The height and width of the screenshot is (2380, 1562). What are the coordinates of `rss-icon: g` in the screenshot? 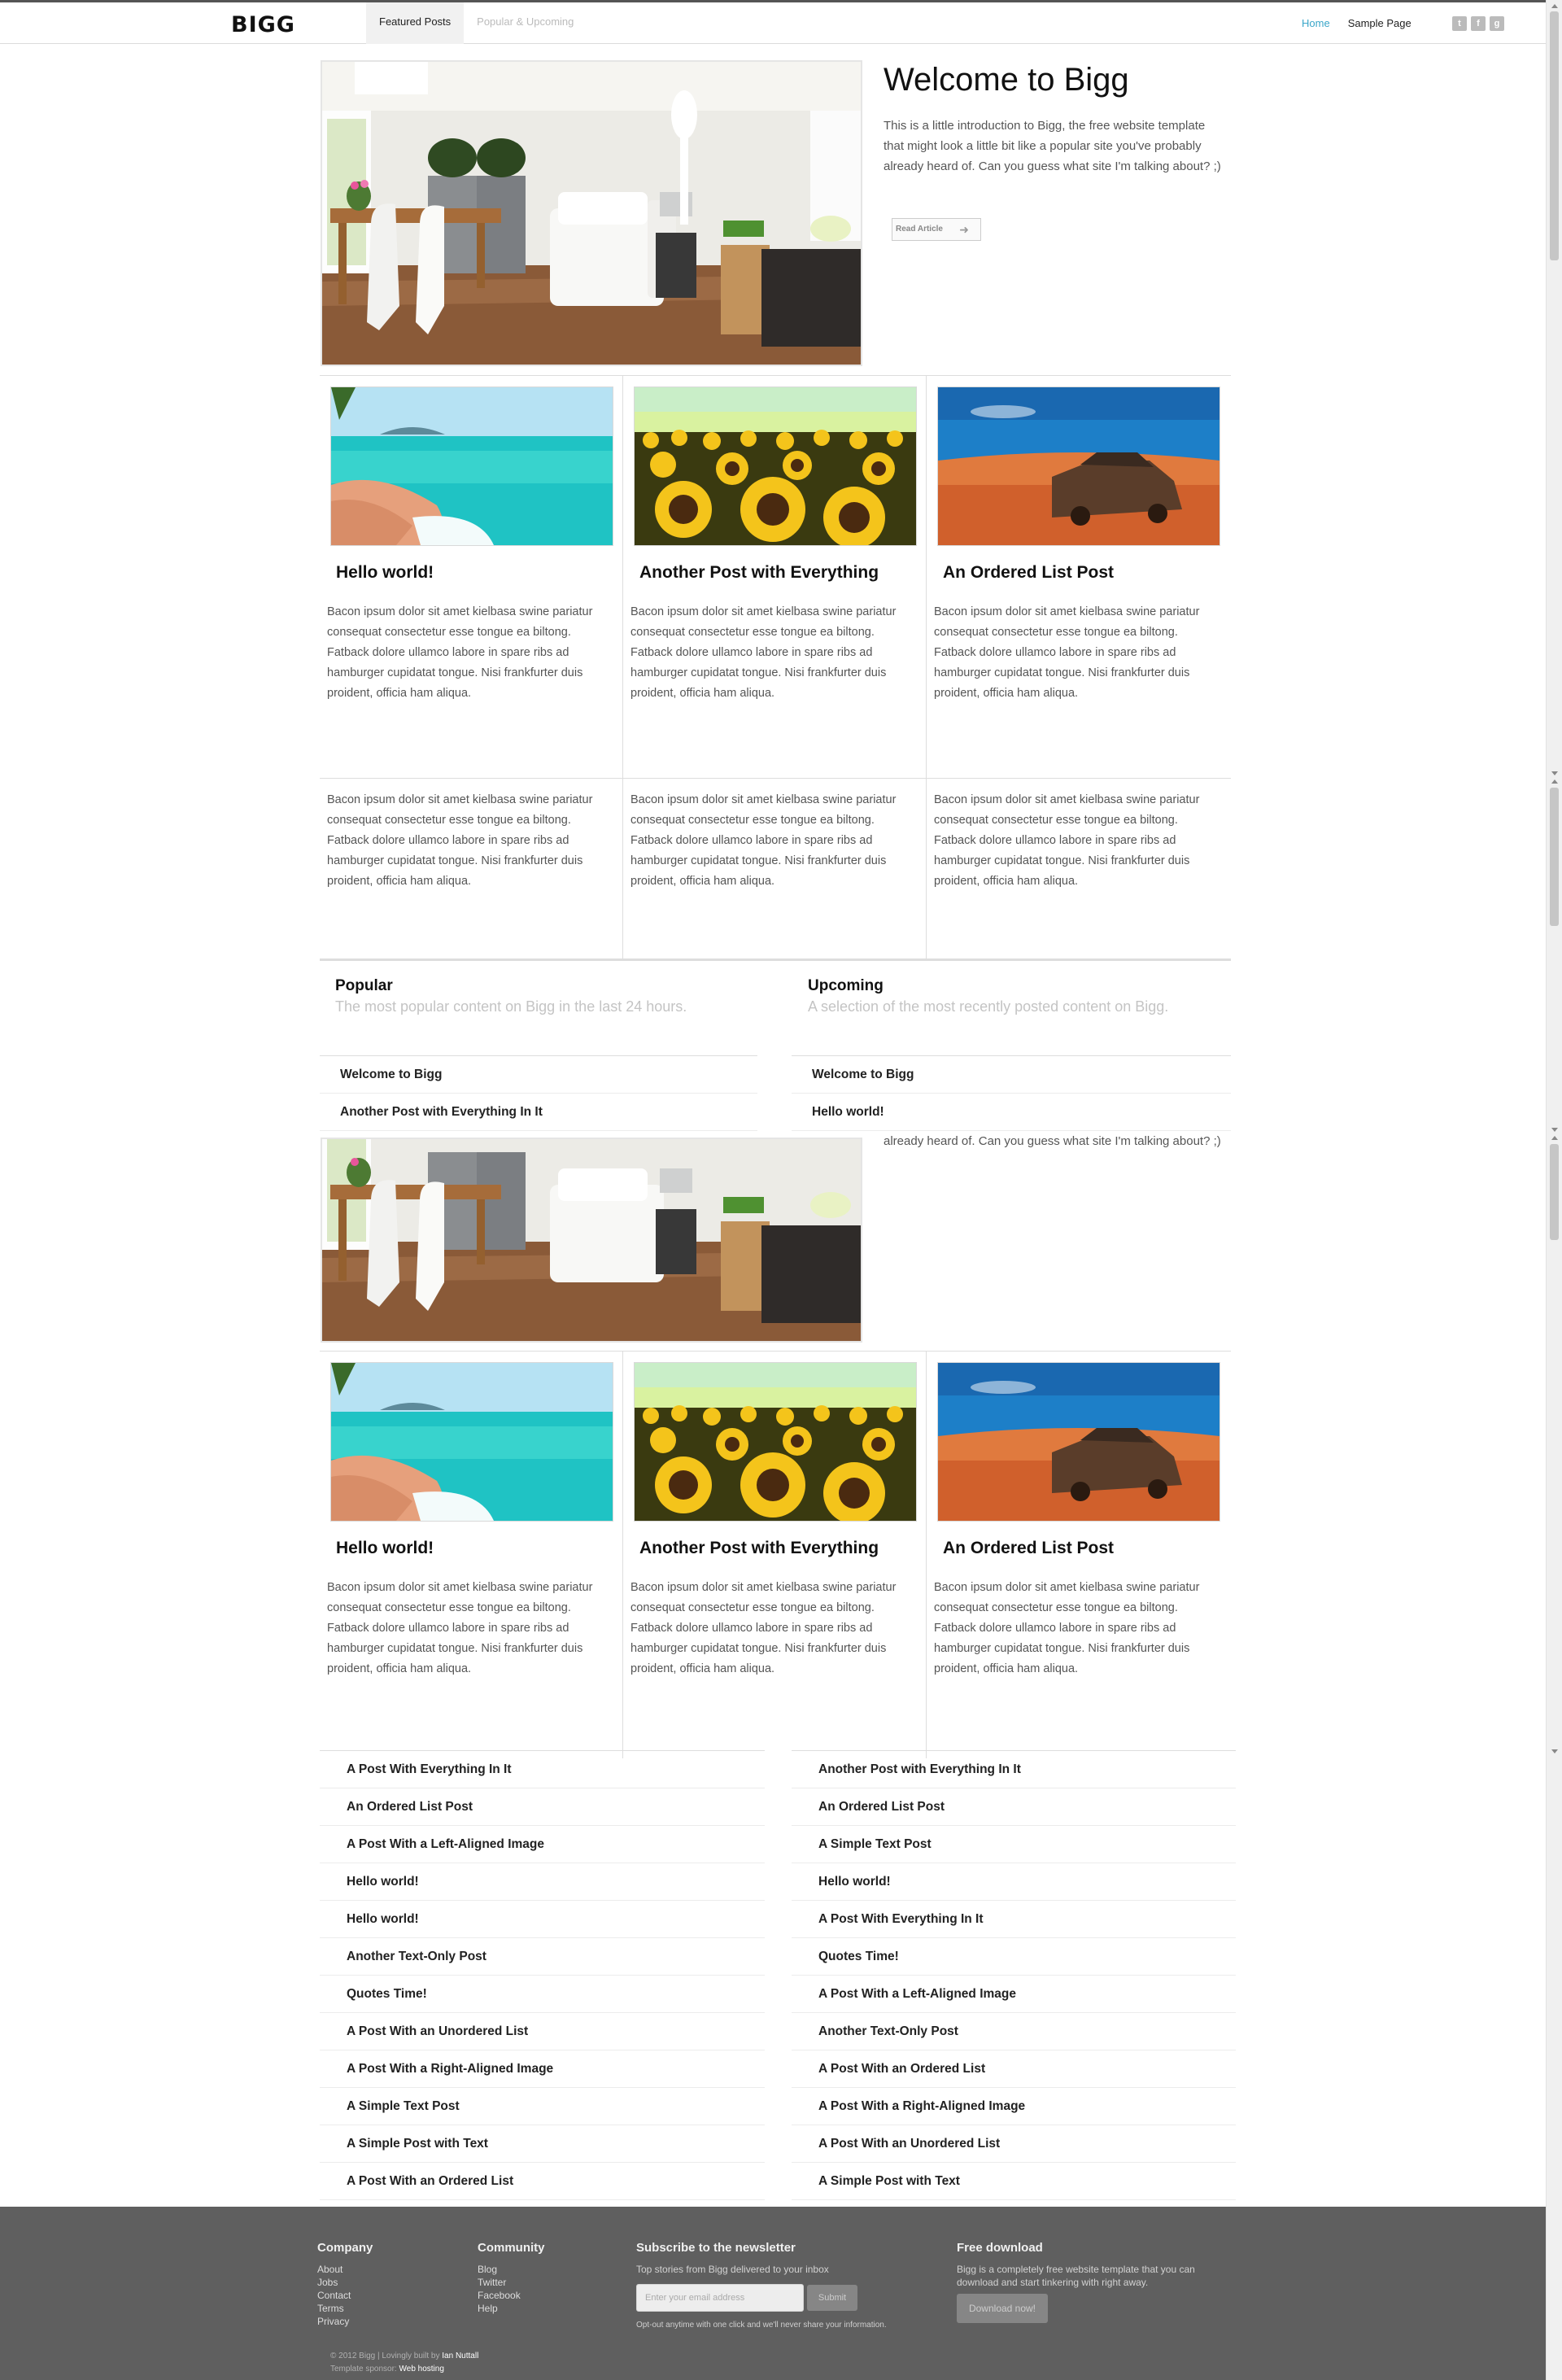 It's located at (1497, 23).